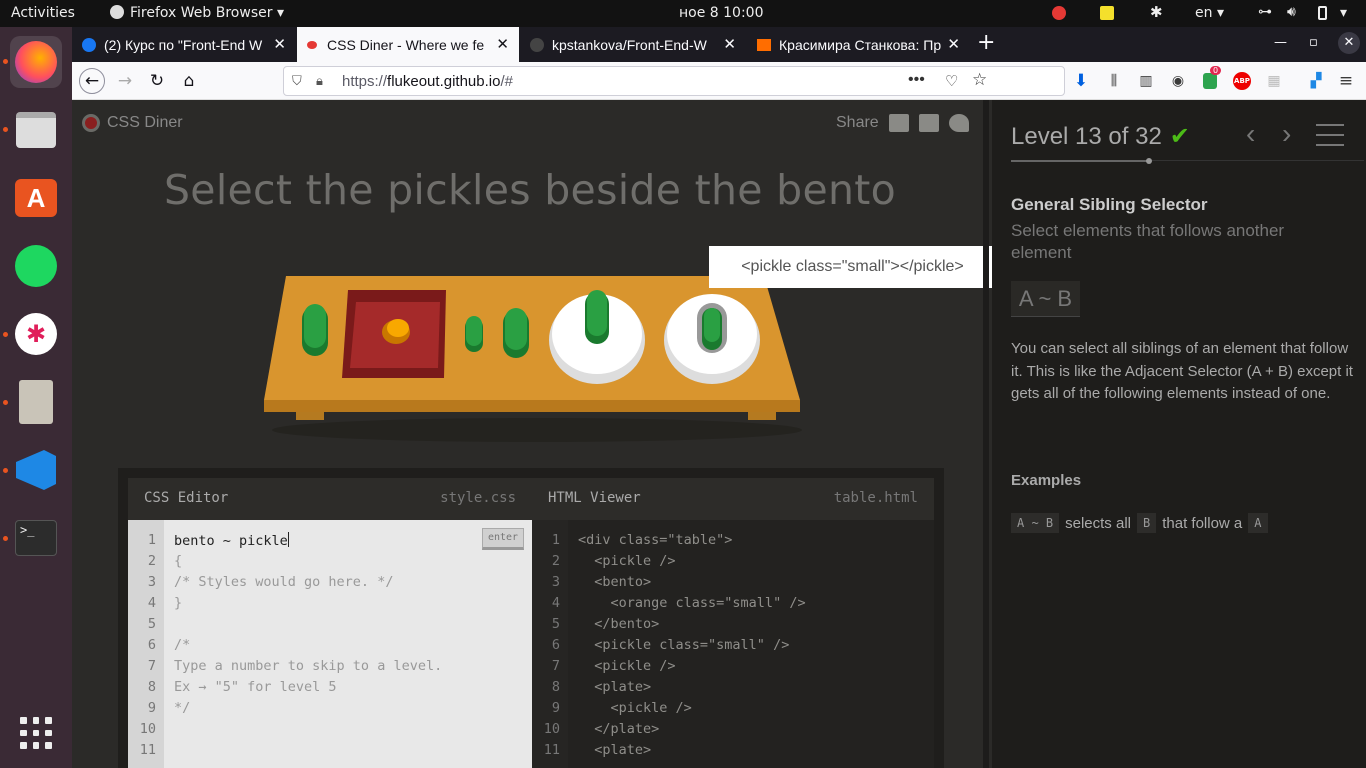 The height and width of the screenshot is (768, 1366). I want to click on network-icon: ⊶, so click(1265, 12).